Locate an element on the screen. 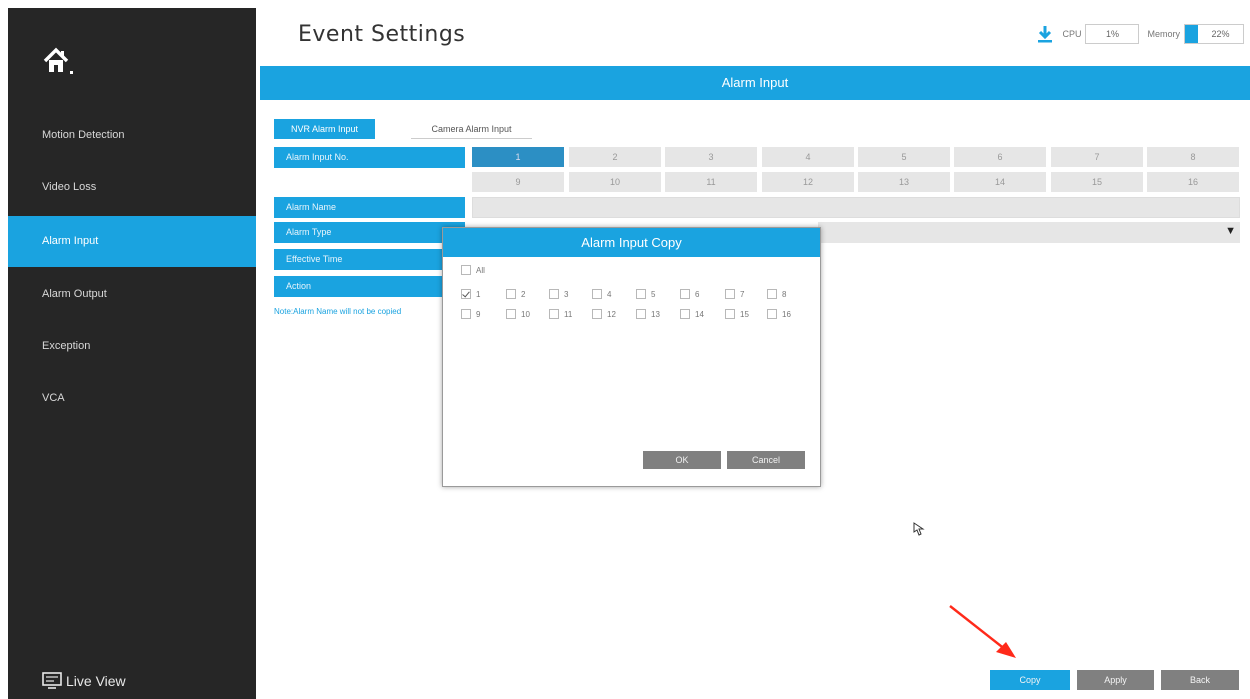  channel-button-7: 7 is located at coordinates (1097, 157).